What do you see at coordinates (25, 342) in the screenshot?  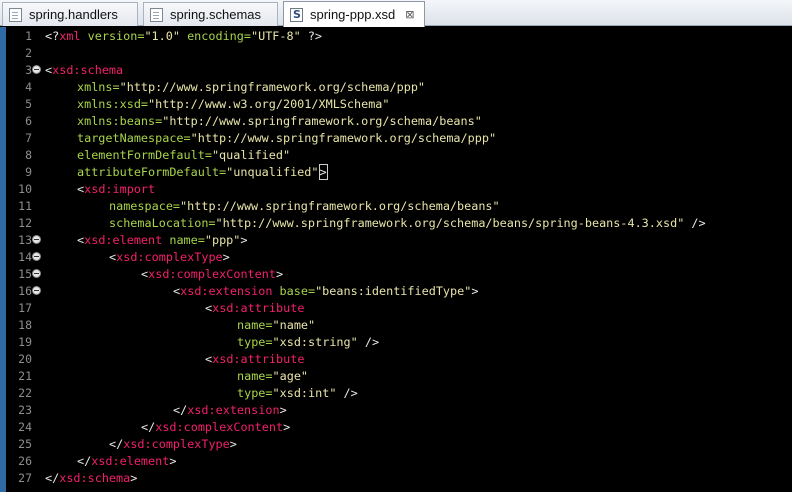 I see `line-number: 19` at bounding box center [25, 342].